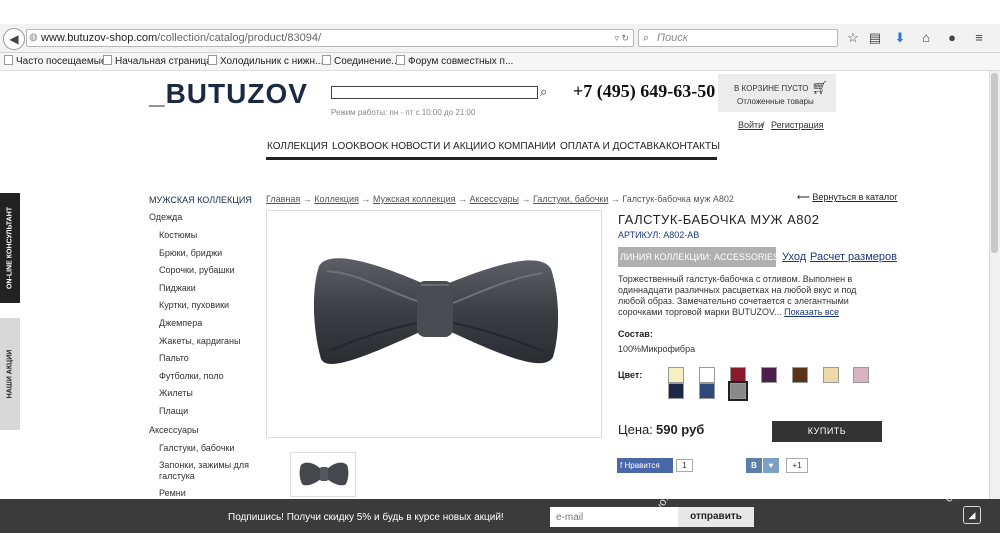  Describe the element at coordinates (200, 341) in the screenshot. I see `catalog-item: Жакеты, кардиганы` at that location.